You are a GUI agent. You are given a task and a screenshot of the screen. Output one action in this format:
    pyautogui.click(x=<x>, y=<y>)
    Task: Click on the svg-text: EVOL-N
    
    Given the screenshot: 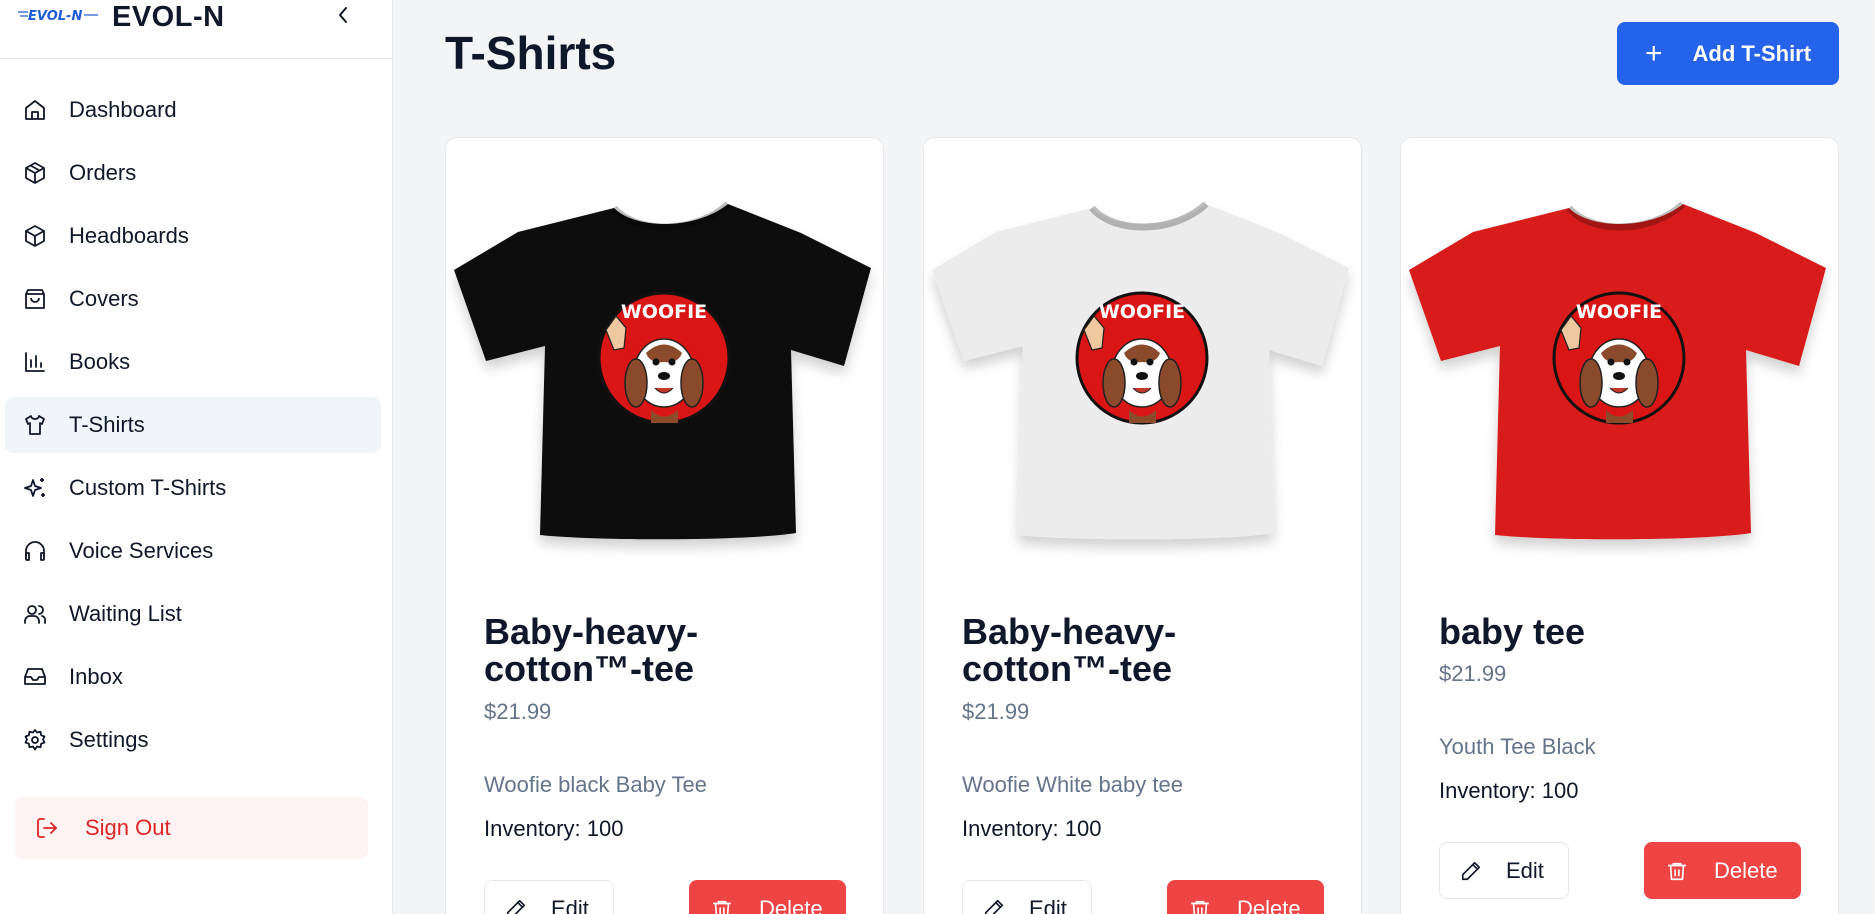 What is the action you would take?
    pyautogui.click(x=55, y=16)
    